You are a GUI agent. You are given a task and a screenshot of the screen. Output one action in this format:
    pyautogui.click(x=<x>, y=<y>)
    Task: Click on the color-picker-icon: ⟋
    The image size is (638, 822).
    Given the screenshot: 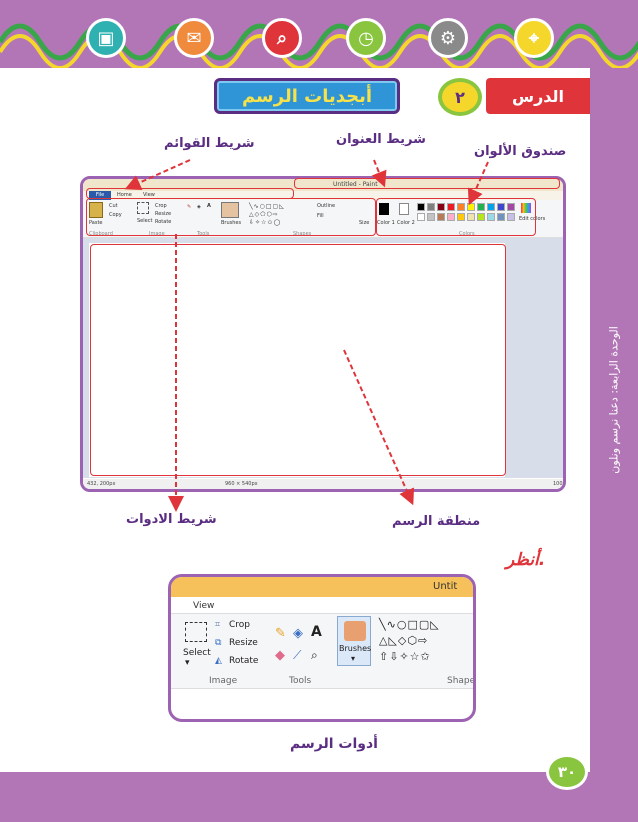 What is the action you would take?
    pyautogui.click(x=297, y=655)
    